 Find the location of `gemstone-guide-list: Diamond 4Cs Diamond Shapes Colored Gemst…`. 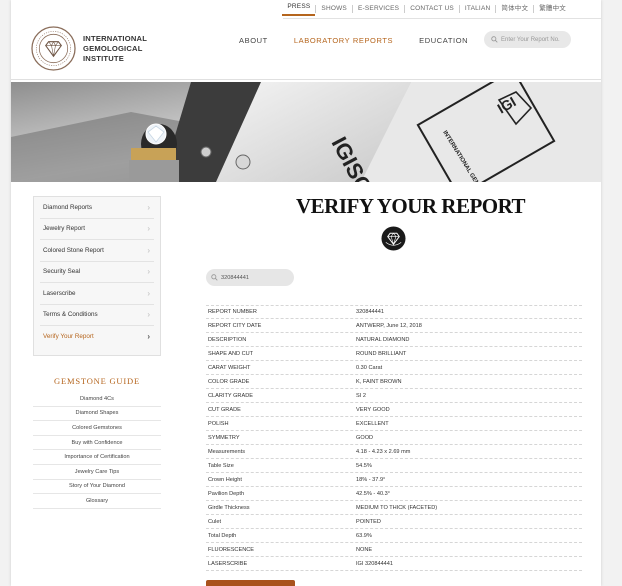

gemstone-guide-list: Diamond 4Cs Diamond Shapes Colored Gemst… is located at coordinates (97, 450).